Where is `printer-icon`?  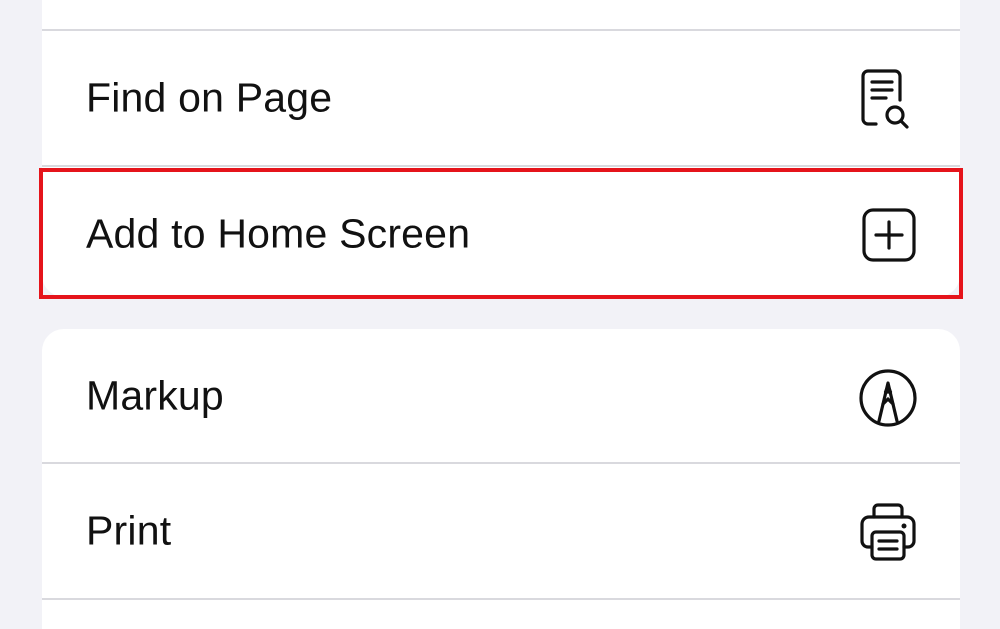 printer-icon is located at coordinates (888, 531).